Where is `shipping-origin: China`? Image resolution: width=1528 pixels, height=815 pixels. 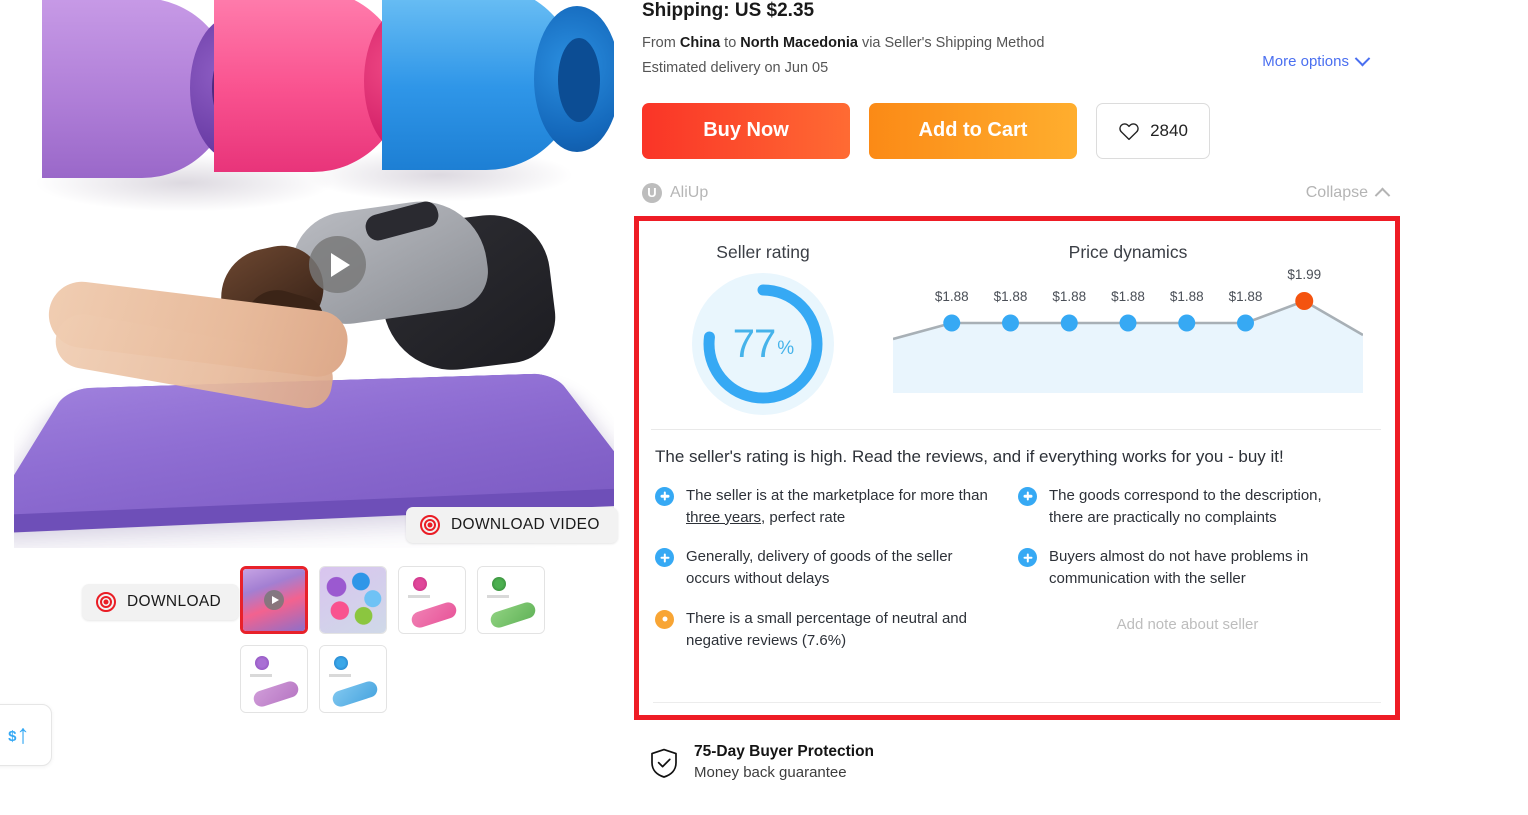 shipping-origin: China is located at coordinates (700, 43).